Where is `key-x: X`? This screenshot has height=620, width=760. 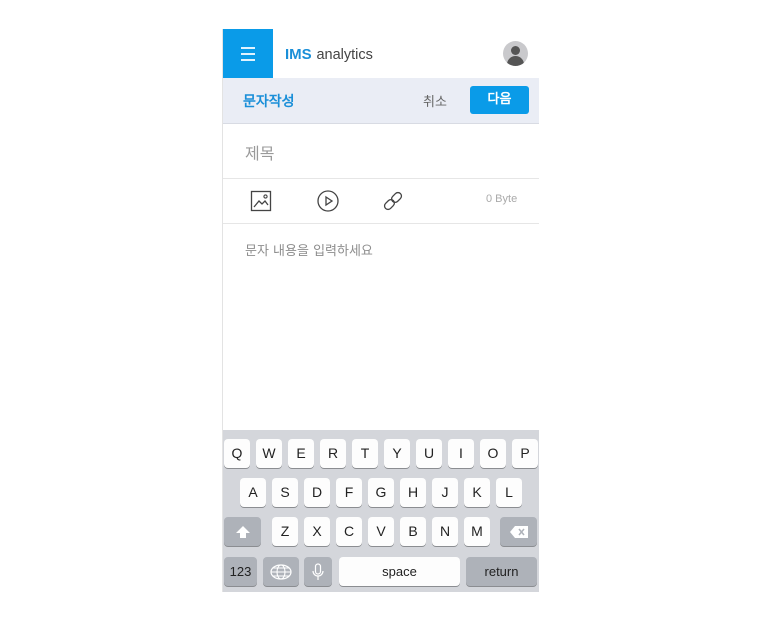
key-x: X is located at coordinates (317, 531).